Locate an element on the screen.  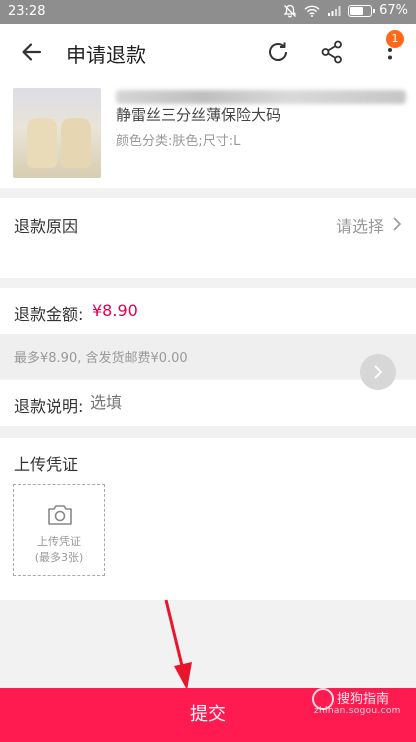
upload-evidence-label: 上传凭证 is located at coordinates (46, 464).